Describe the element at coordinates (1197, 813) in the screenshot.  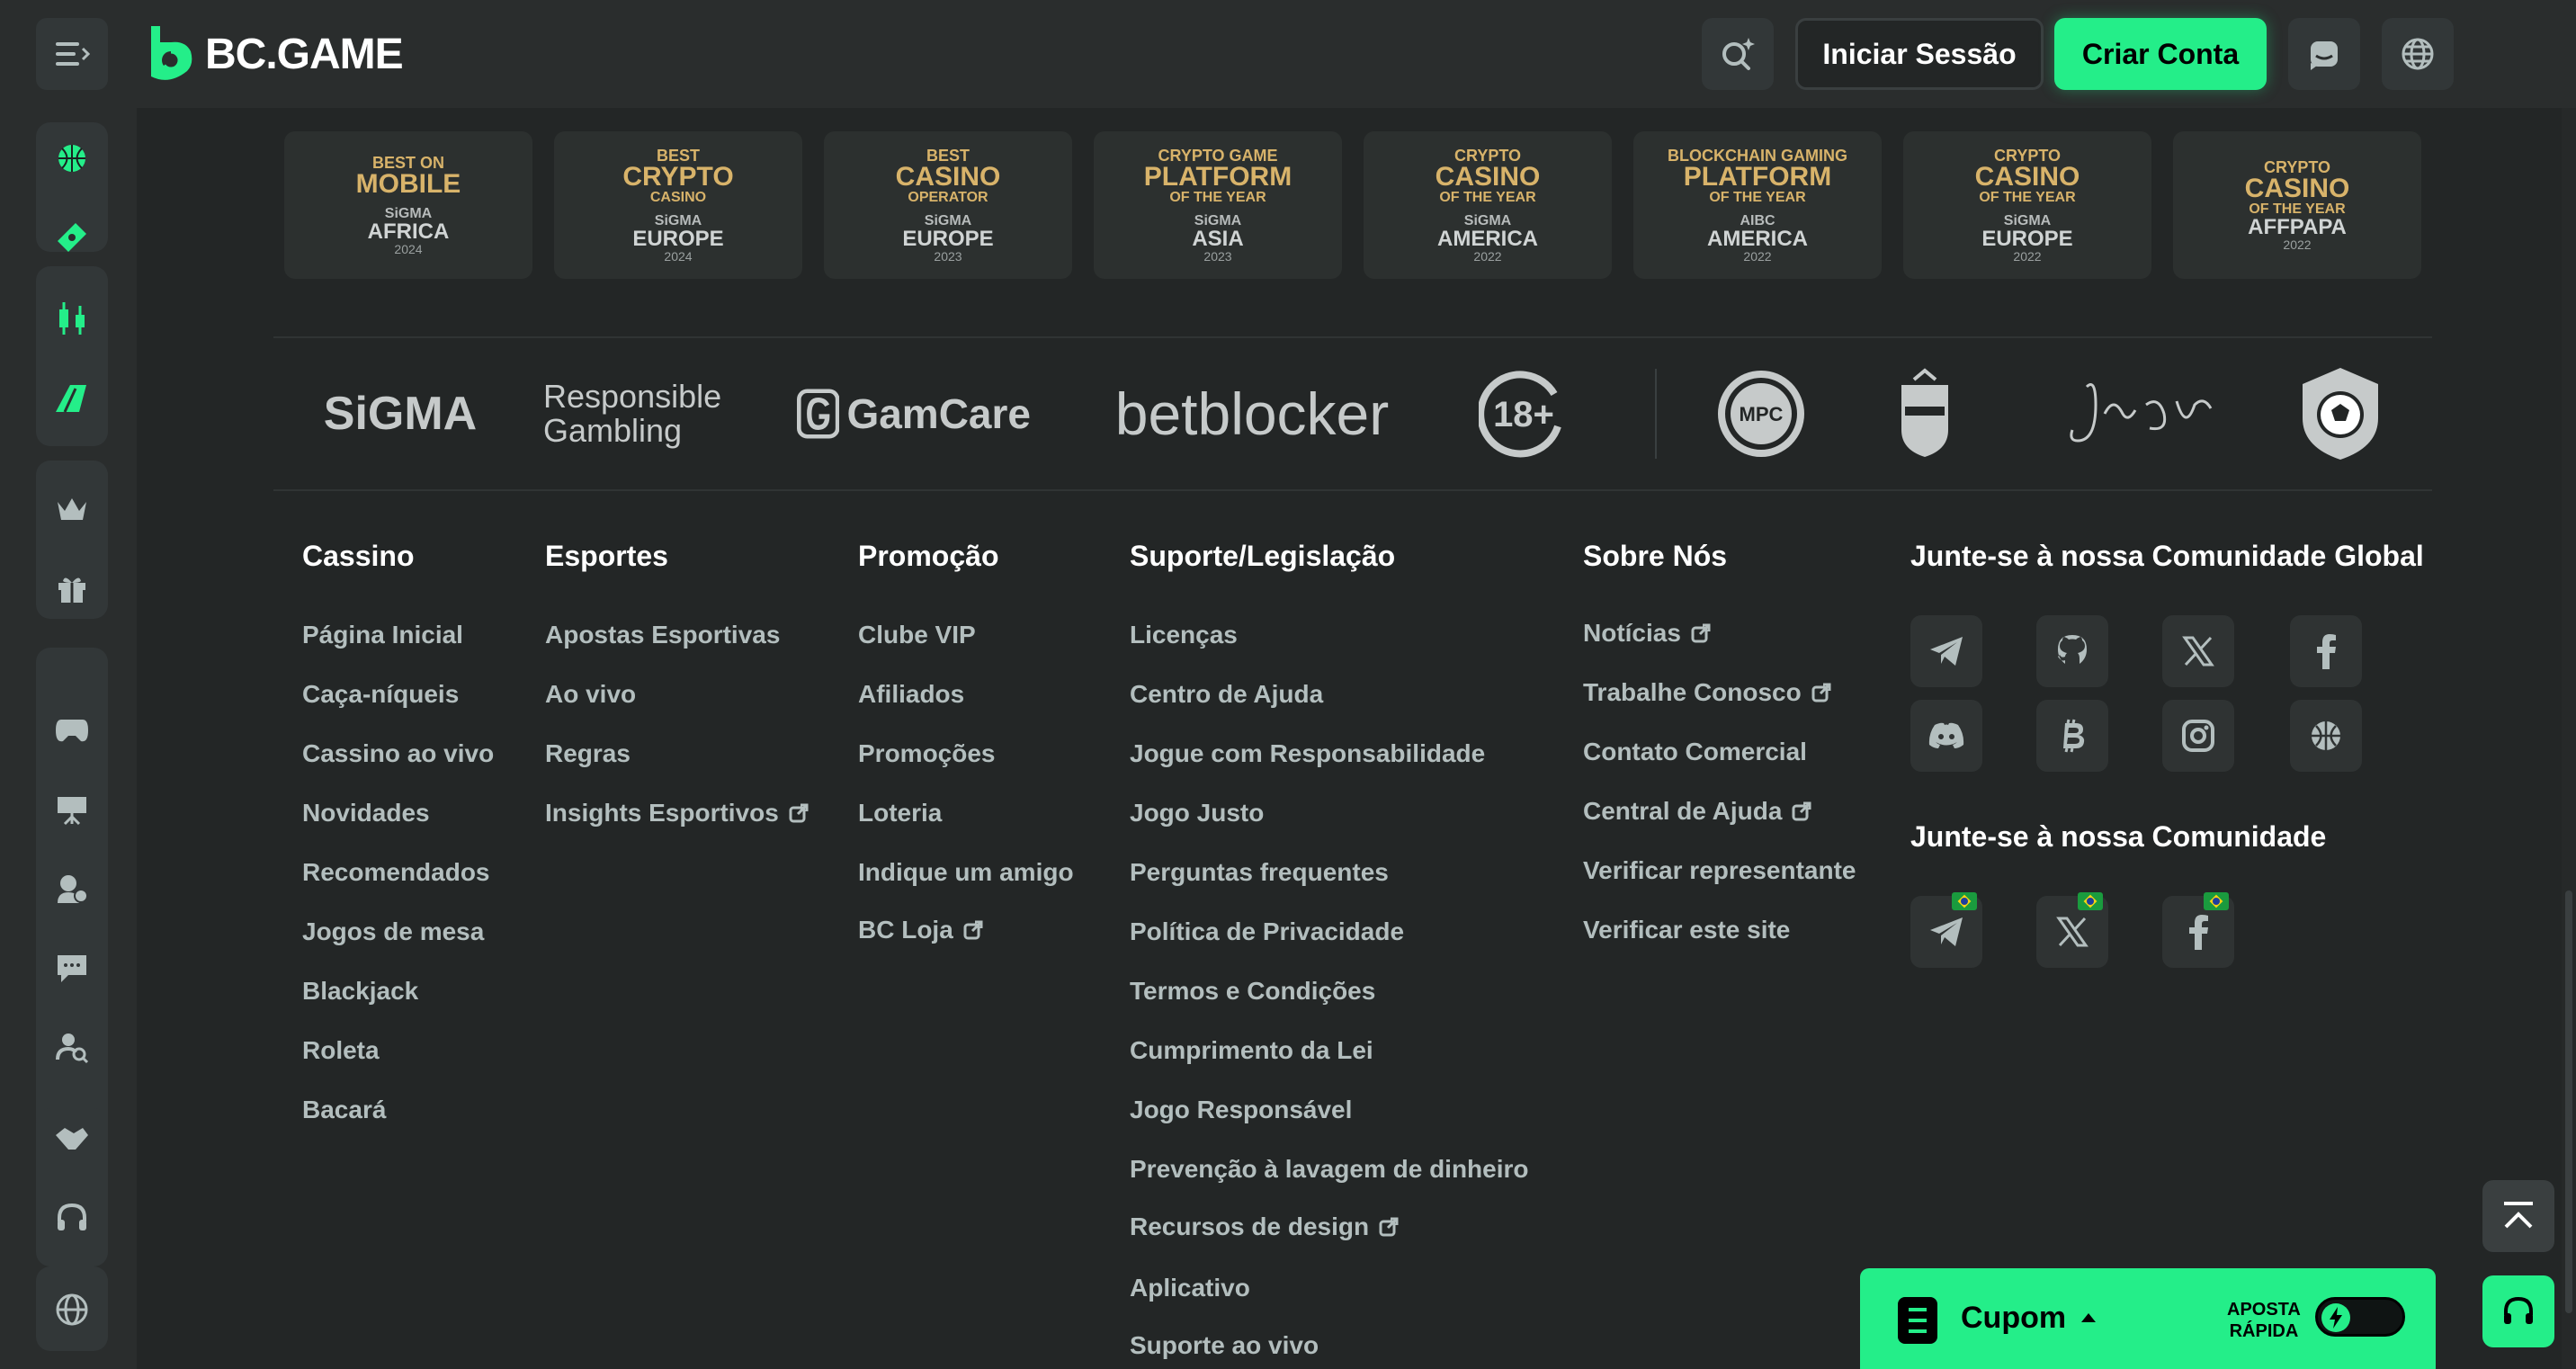
I see `footer-link: Jogo Justo` at that location.